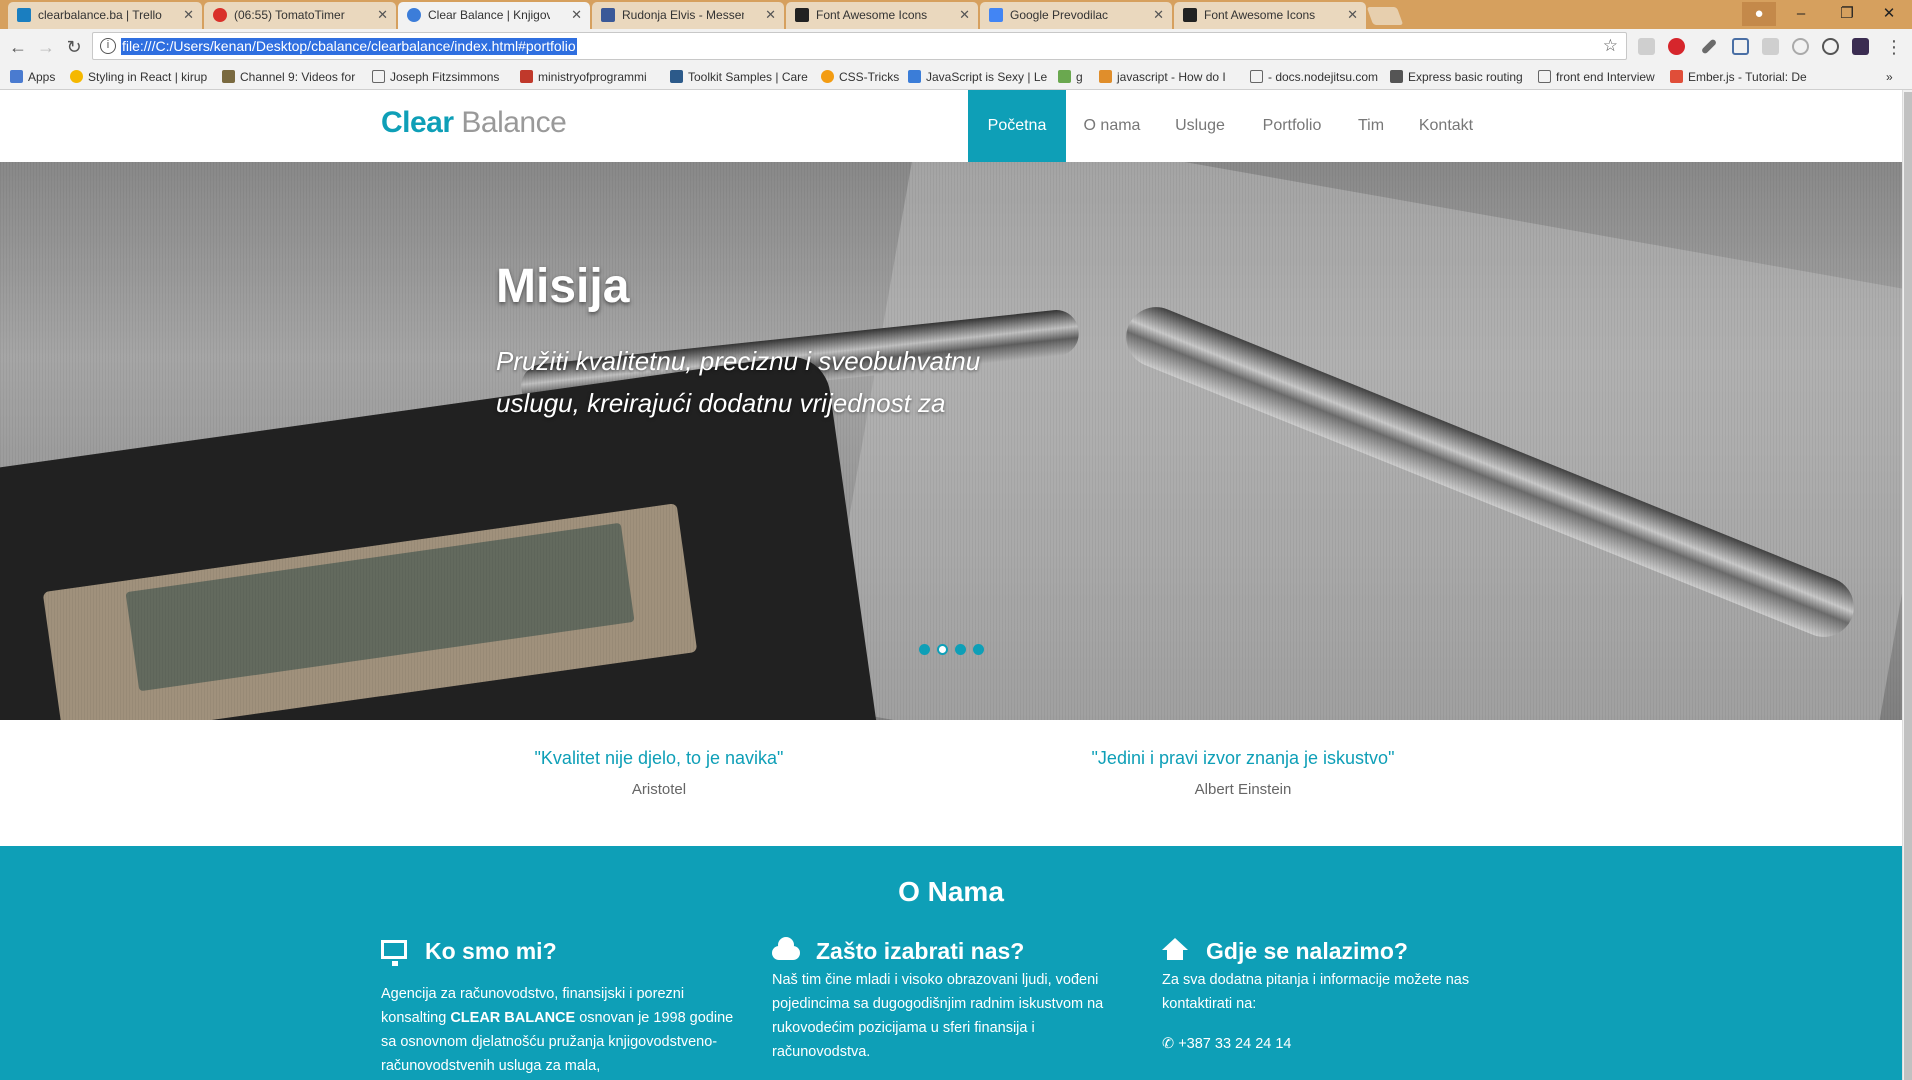  Describe the element at coordinates (140, 77) in the screenshot. I see `bookmark-item: Styling in React | kirup` at that location.